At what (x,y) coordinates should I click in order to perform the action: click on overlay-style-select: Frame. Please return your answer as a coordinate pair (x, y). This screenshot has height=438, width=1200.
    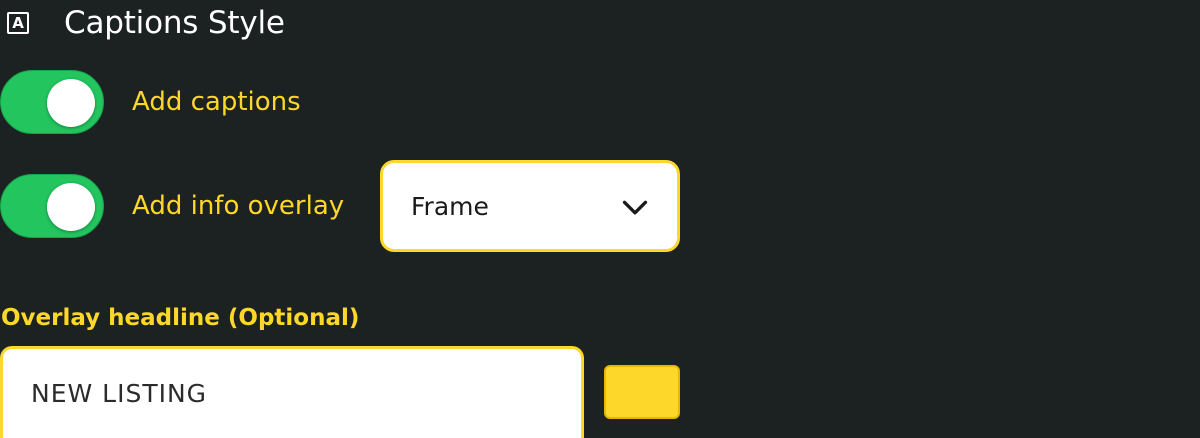
    Looking at the image, I should click on (530, 206).